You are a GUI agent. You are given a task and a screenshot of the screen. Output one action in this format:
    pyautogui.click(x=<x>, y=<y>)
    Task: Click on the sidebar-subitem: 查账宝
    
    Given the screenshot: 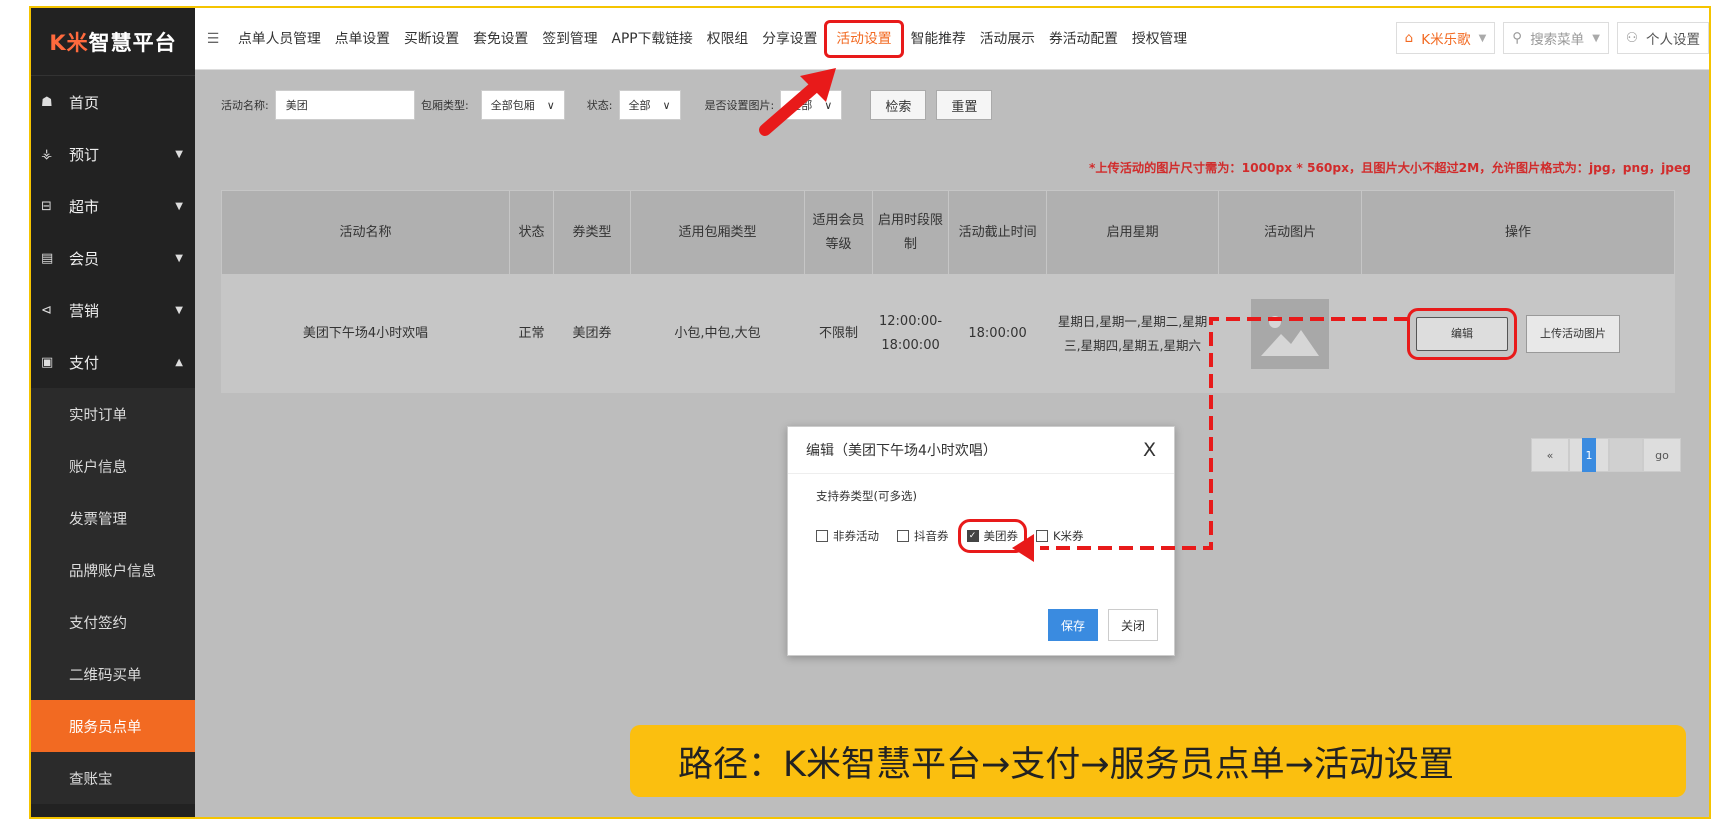 What is the action you would take?
    pyautogui.click(x=113, y=778)
    